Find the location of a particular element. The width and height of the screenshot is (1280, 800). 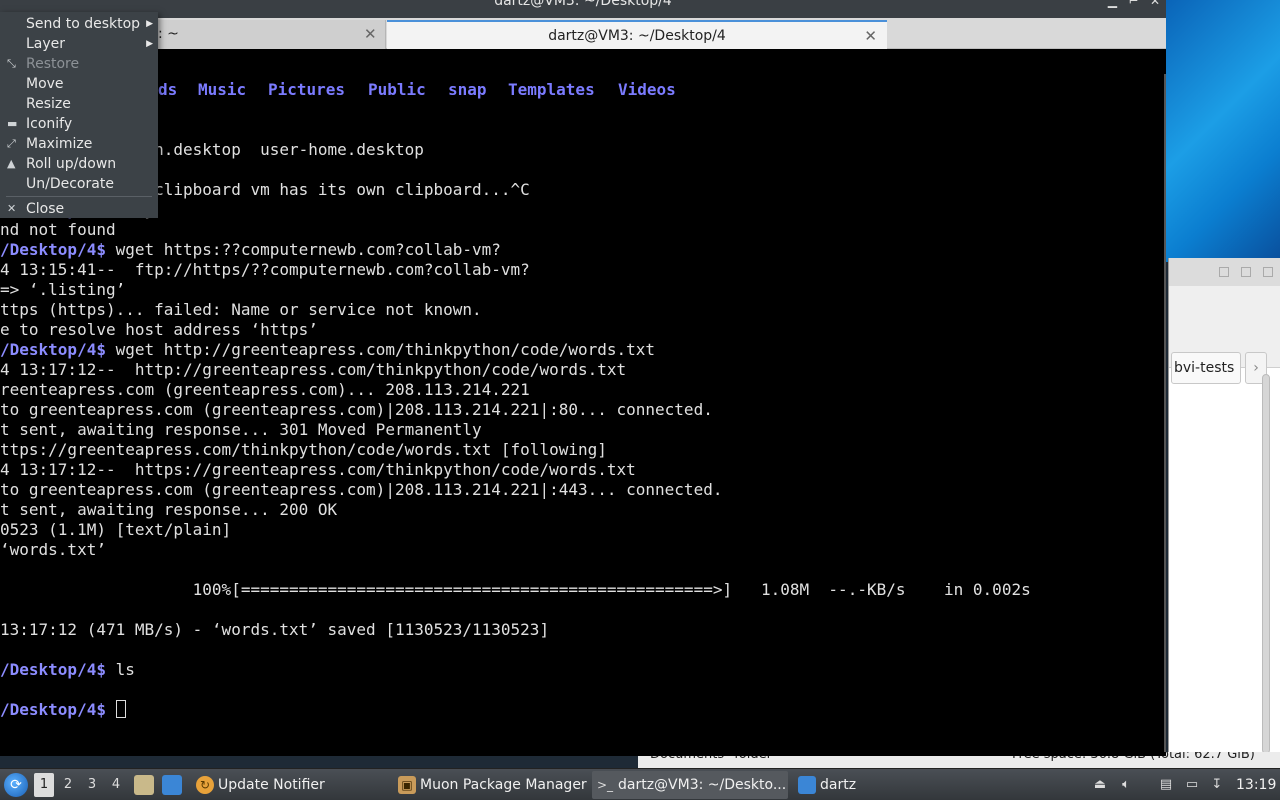

menu-item-close: ✕ Close is located at coordinates (79, 209).